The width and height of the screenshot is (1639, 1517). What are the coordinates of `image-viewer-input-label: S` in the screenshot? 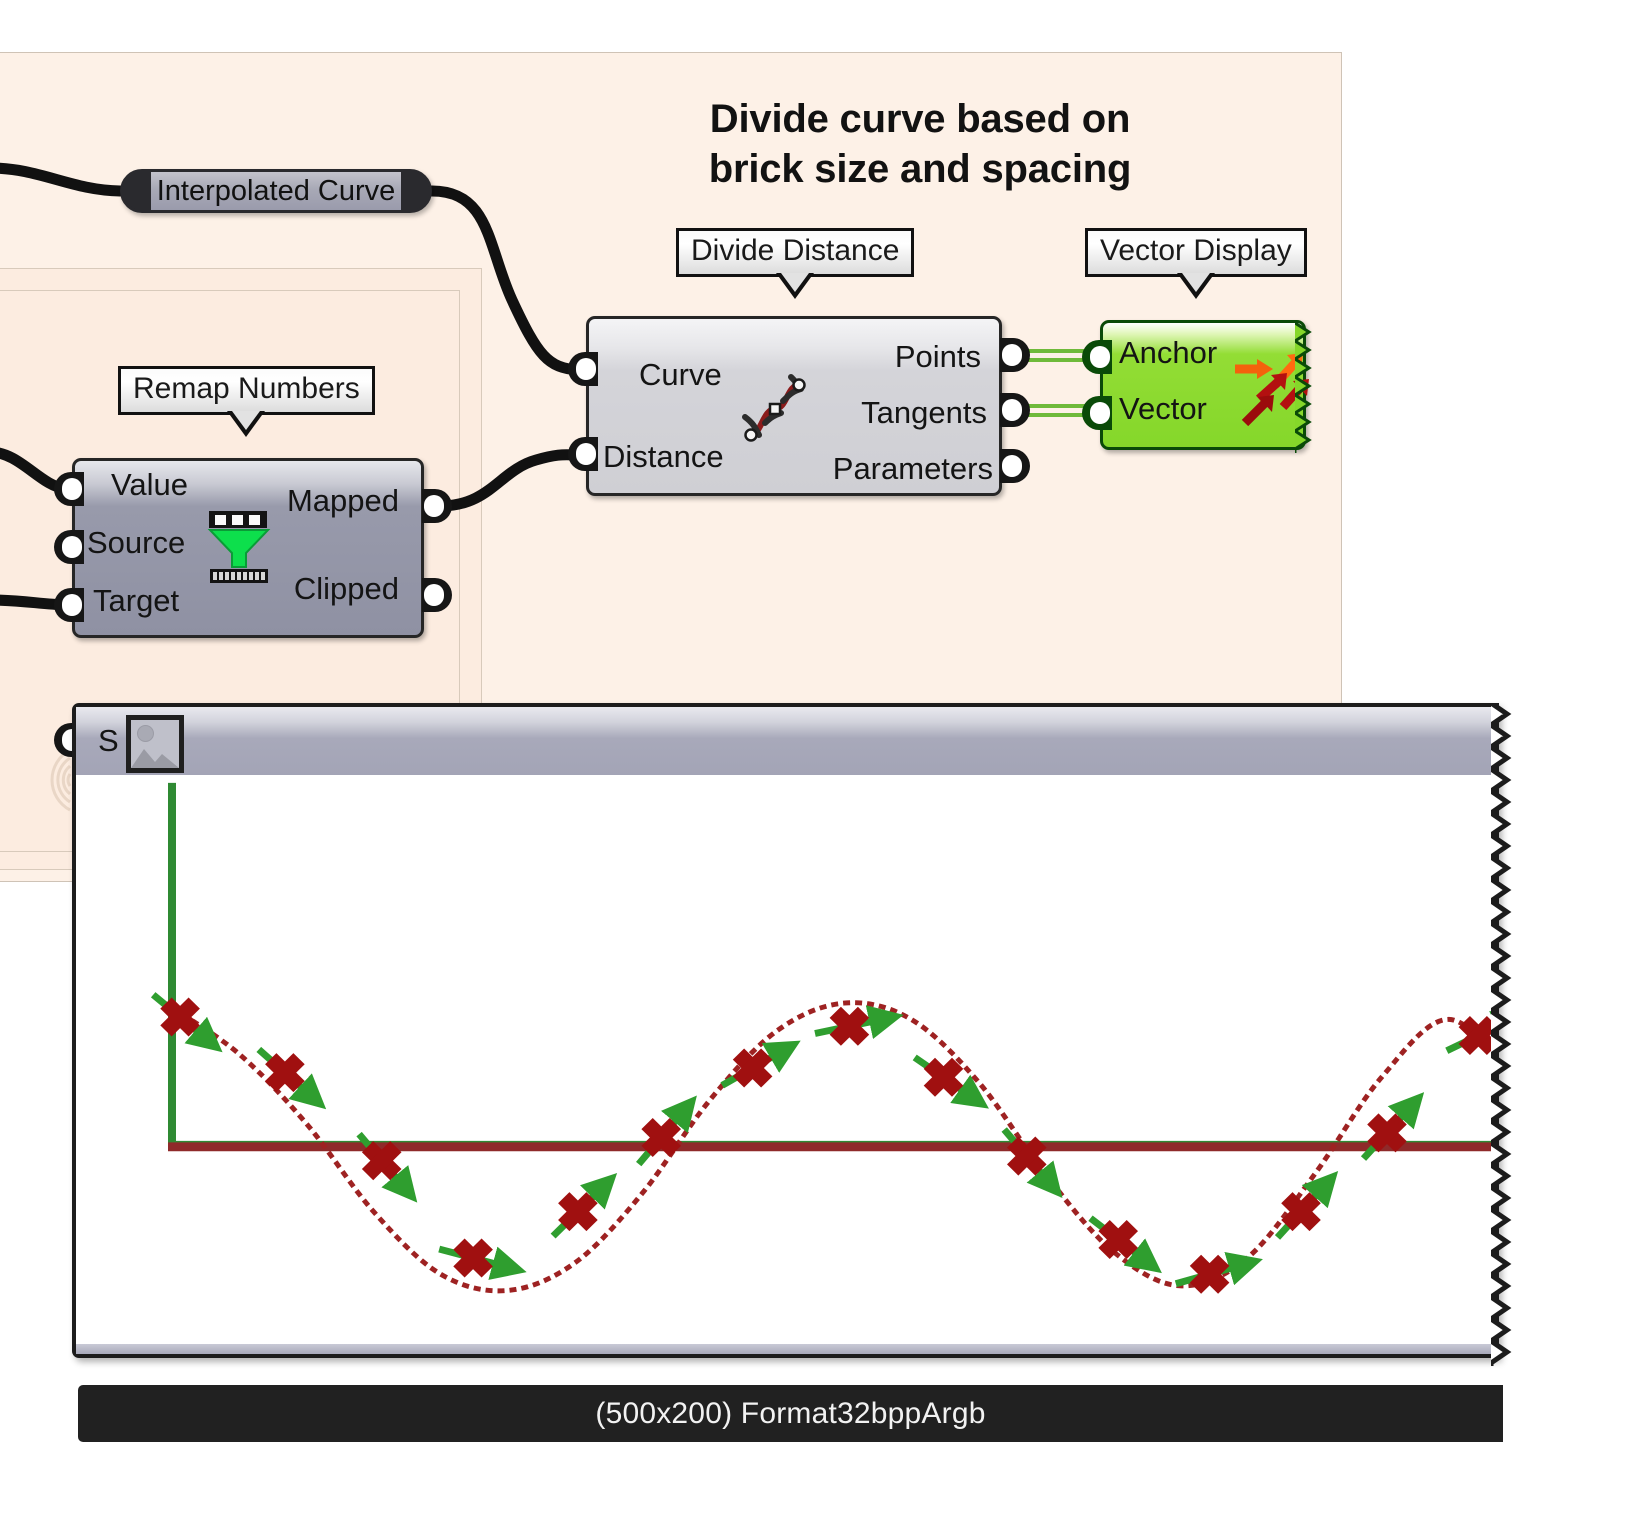 It's located at (108, 740).